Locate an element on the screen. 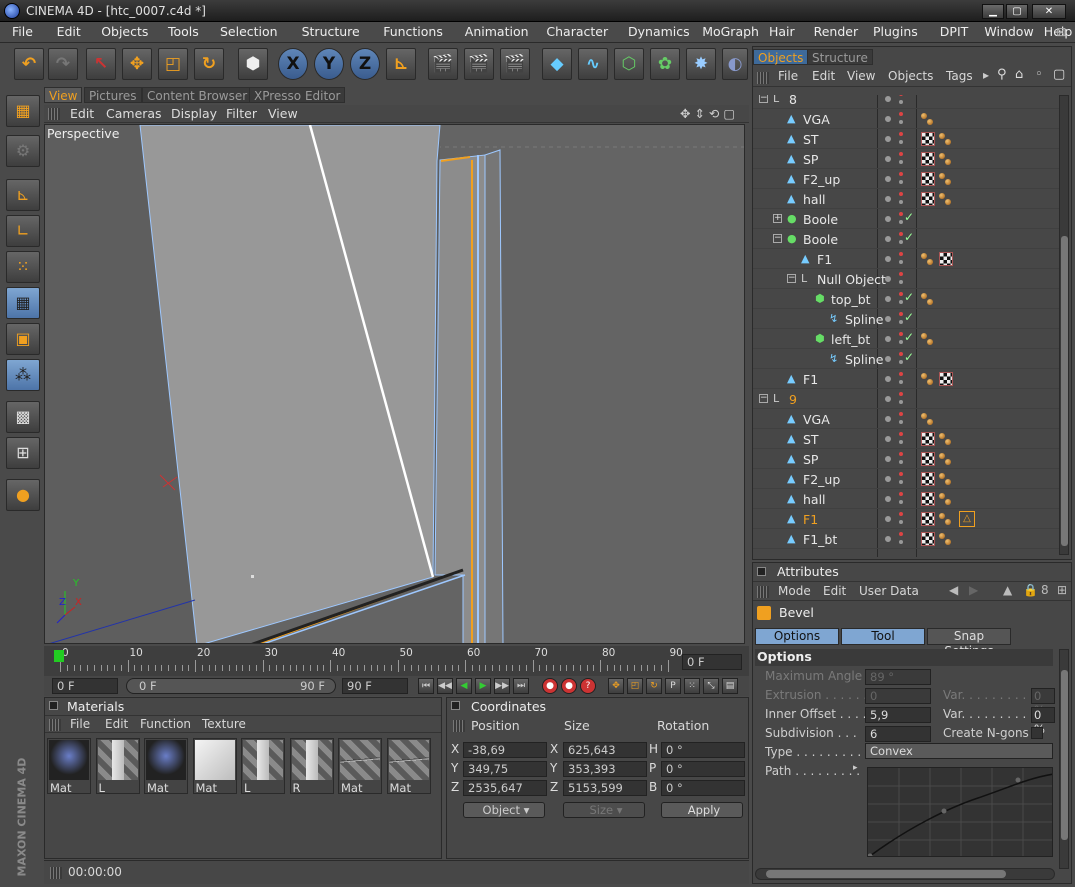 The image size is (1075, 887). mat-menu-file: File is located at coordinates (80, 724).